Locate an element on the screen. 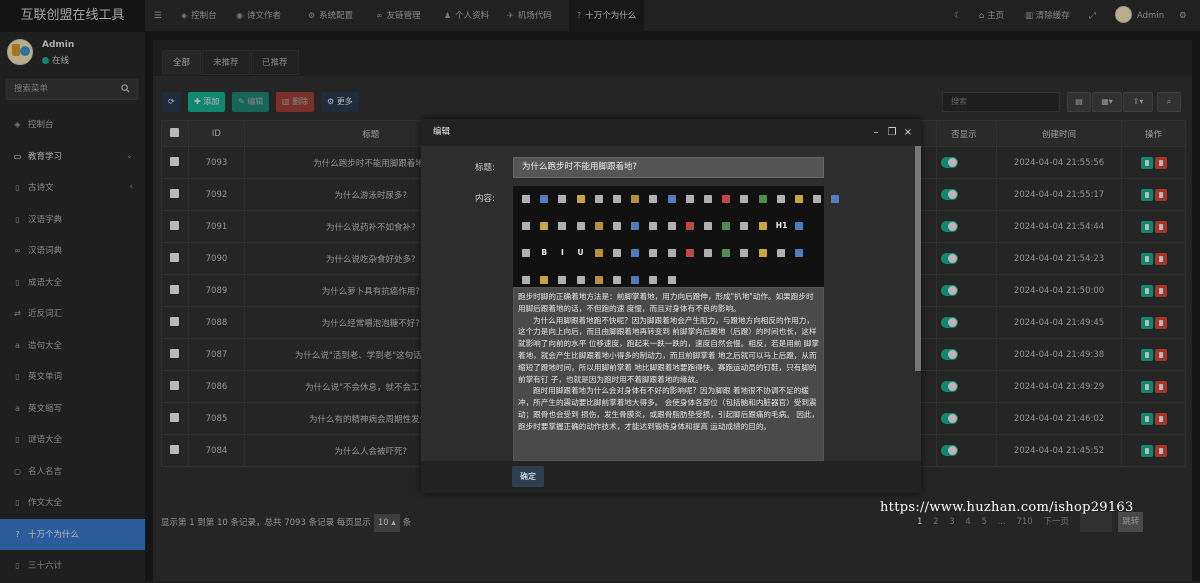  table-view-icon: ▤ is located at coordinates (1079, 102).